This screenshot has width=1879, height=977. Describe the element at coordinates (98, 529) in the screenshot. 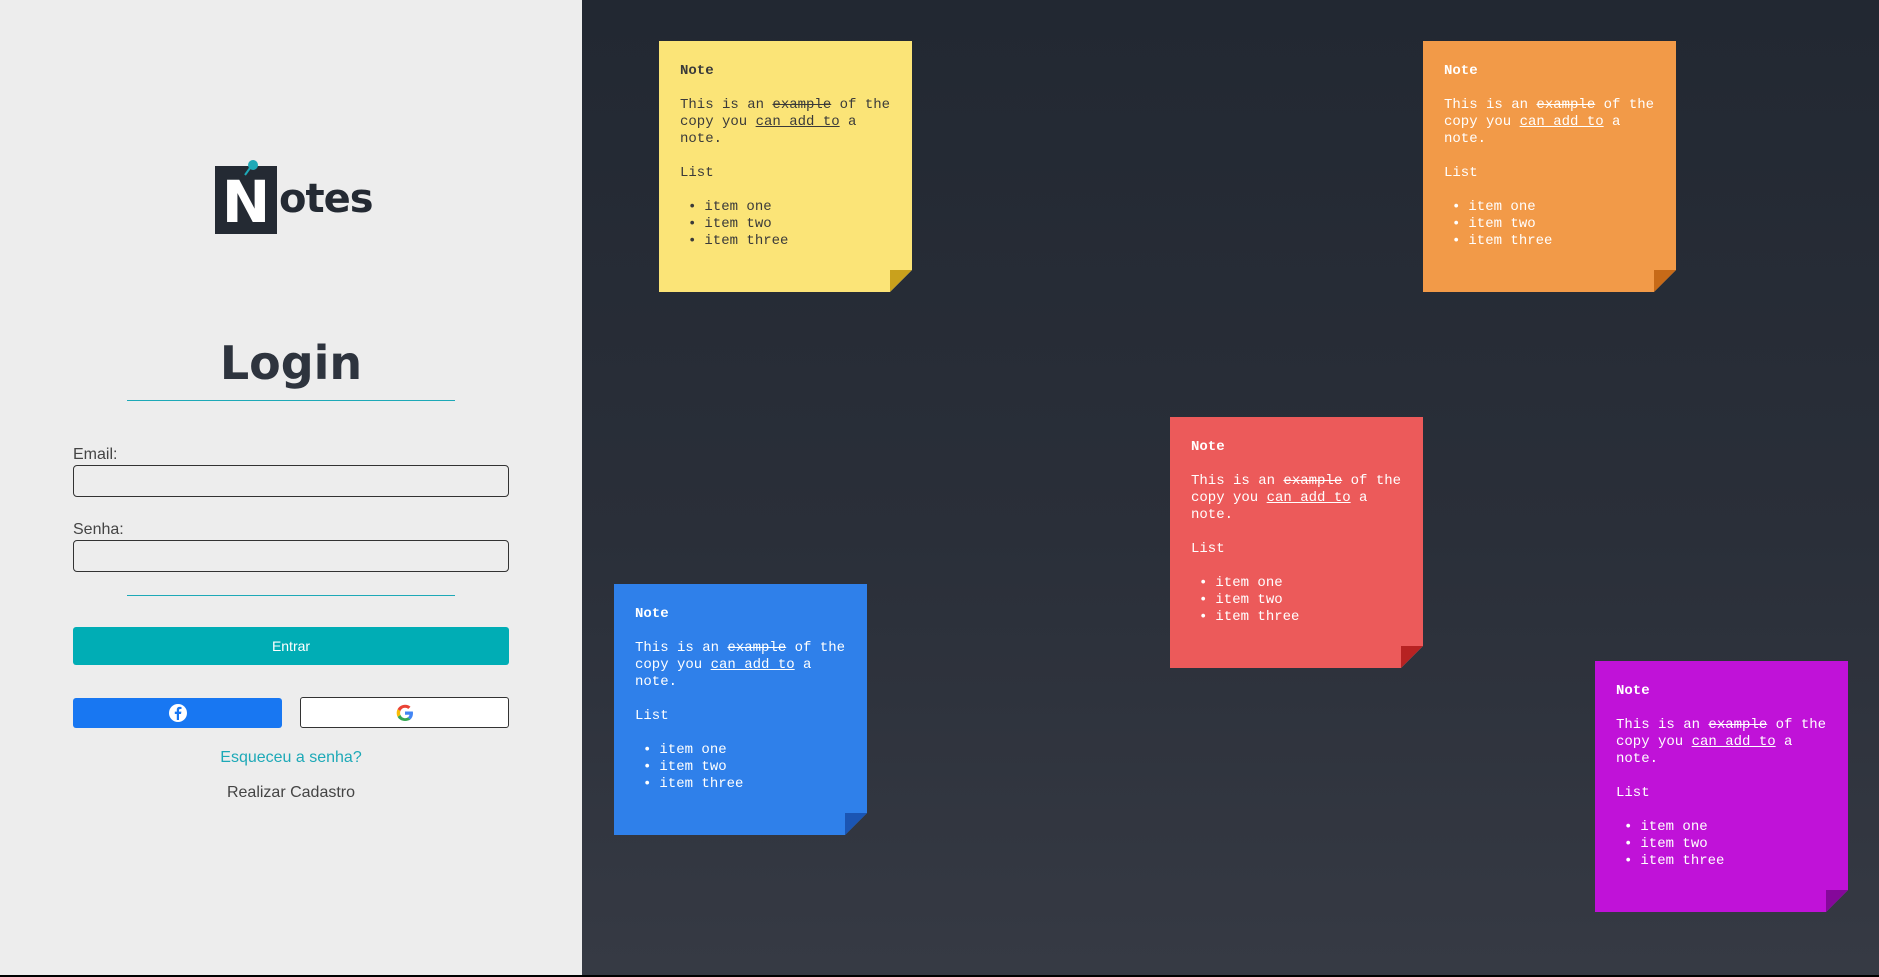

I see `password-label: Senha:` at that location.